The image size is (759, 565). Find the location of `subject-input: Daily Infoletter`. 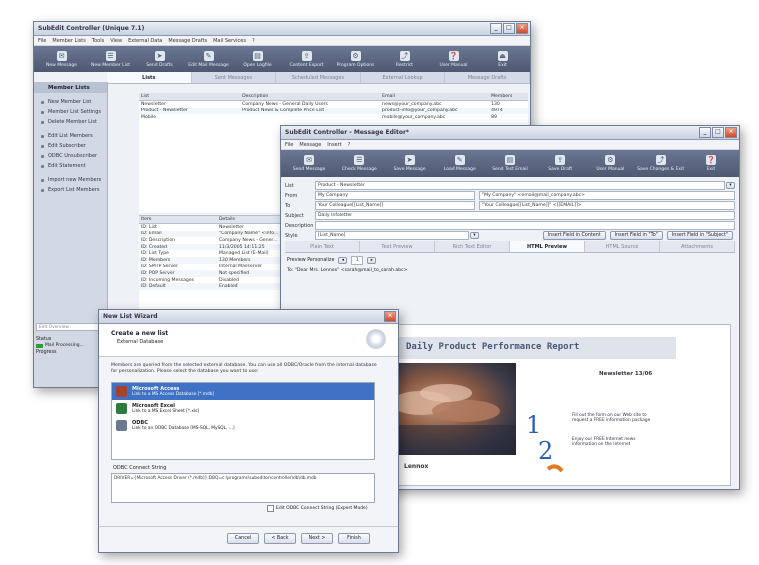

subject-input: Daily Infoletter is located at coordinates (525, 215).